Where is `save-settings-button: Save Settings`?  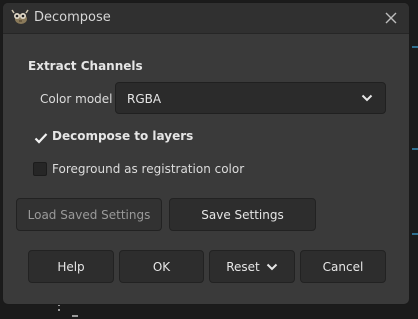 save-settings-button: Save Settings is located at coordinates (242, 214).